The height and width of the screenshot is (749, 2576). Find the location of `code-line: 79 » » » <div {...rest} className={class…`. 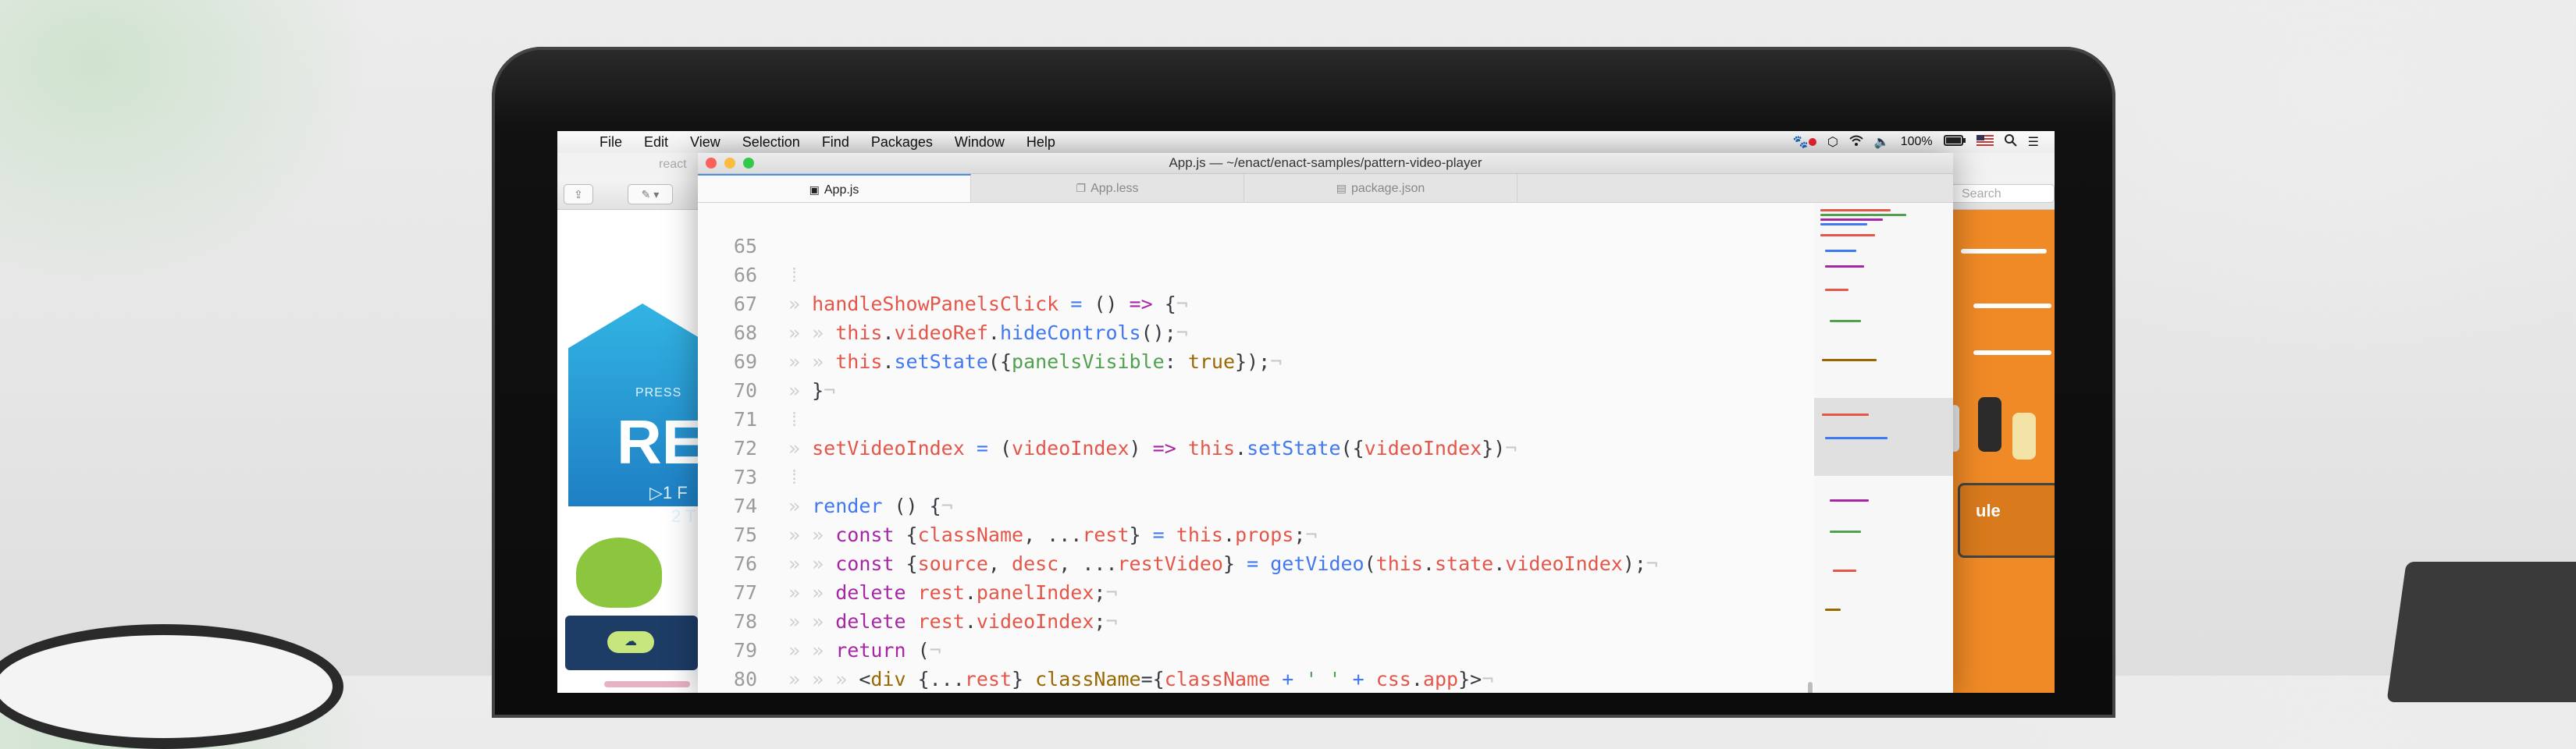

code-line: 79 » » » <div {...rest} className={class… is located at coordinates (1095, 648).